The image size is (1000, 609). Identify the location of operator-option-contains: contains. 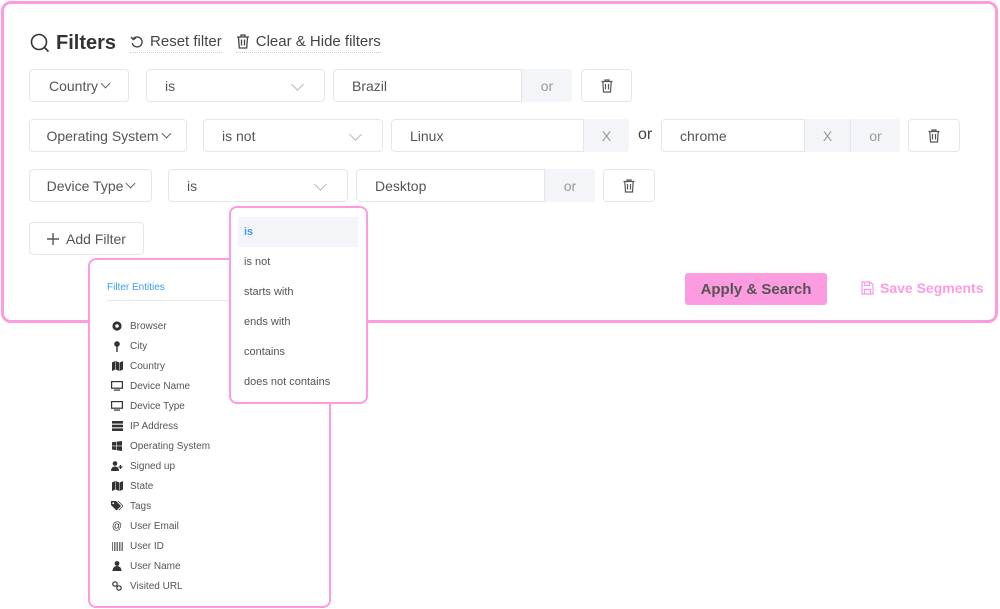
(298, 352).